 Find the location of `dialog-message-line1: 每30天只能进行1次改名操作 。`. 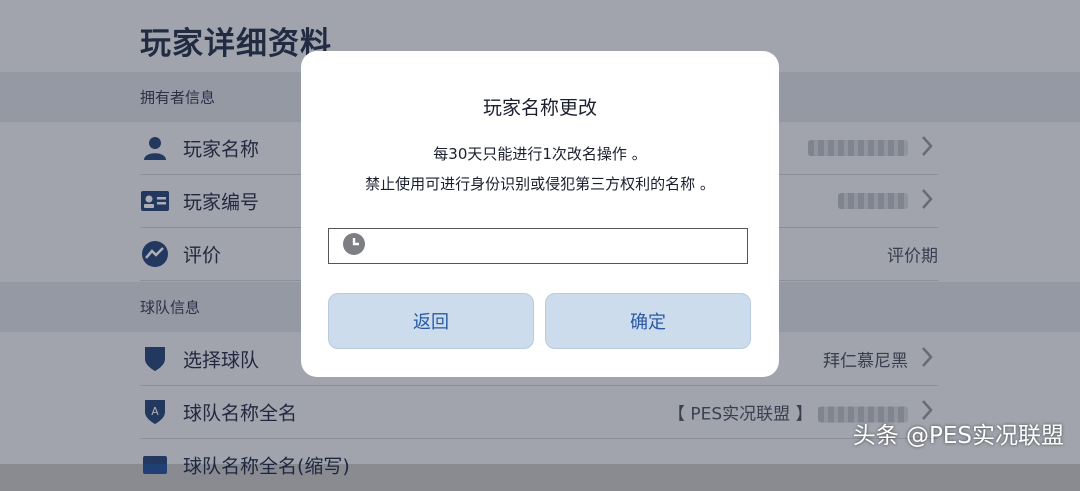

dialog-message-line1: 每30天只能进行1次改名操作 。 is located at coordinates (540, 154).